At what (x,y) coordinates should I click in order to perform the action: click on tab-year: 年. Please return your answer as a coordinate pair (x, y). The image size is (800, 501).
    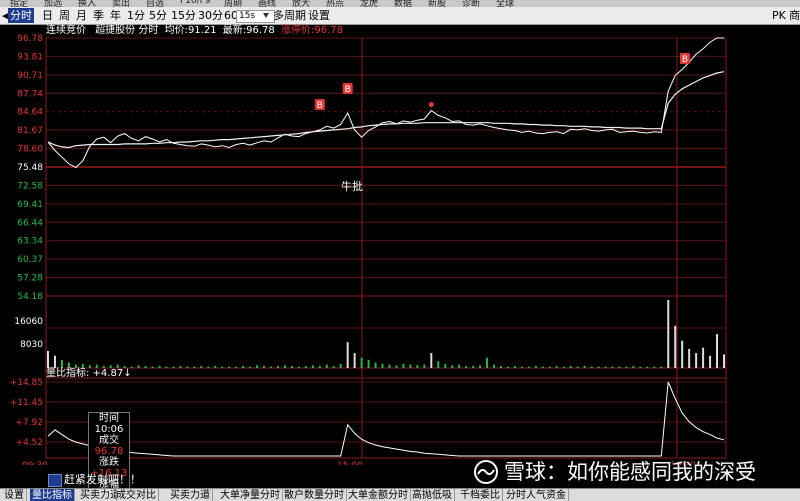
    Looking at the image, I should click on (115, 15).